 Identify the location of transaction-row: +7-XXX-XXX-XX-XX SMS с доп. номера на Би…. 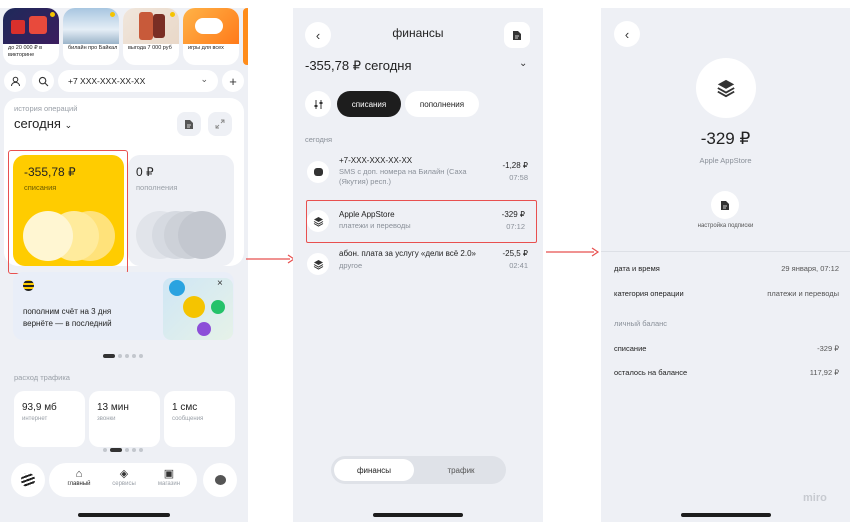
(418, 173).